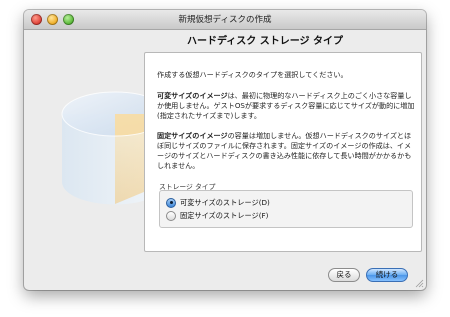 This screenshot has width=450, height=317. What do you see at coordinates (192, 95) in the screenshot?
I see `dynamic-term: 可変サイズのイメージ` at bounding box center [192, 95].